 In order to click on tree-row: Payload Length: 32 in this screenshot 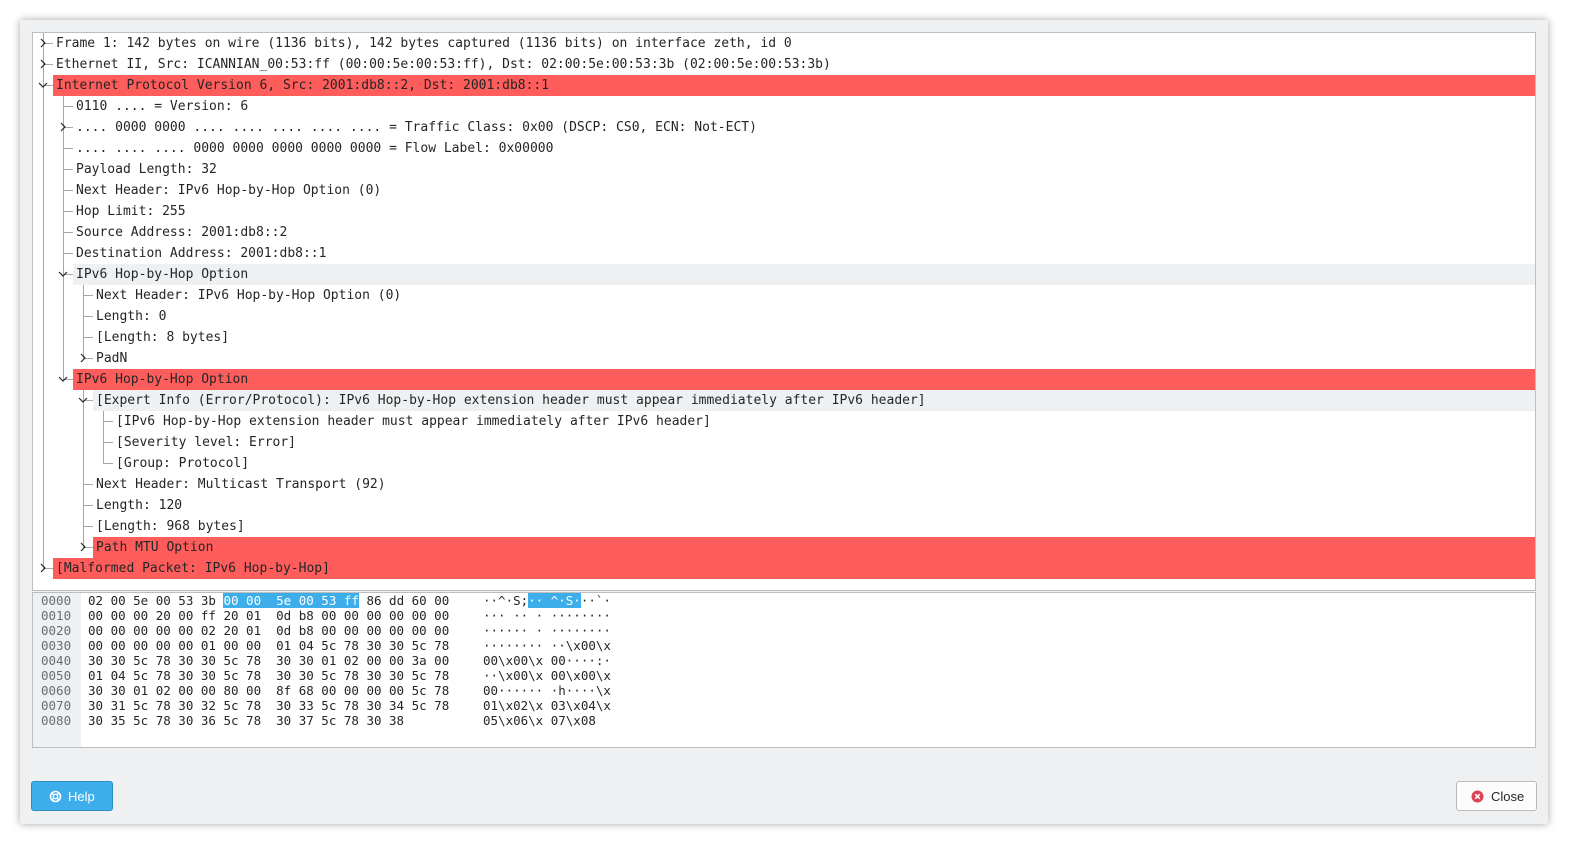, I will do `click(784, 169)`.